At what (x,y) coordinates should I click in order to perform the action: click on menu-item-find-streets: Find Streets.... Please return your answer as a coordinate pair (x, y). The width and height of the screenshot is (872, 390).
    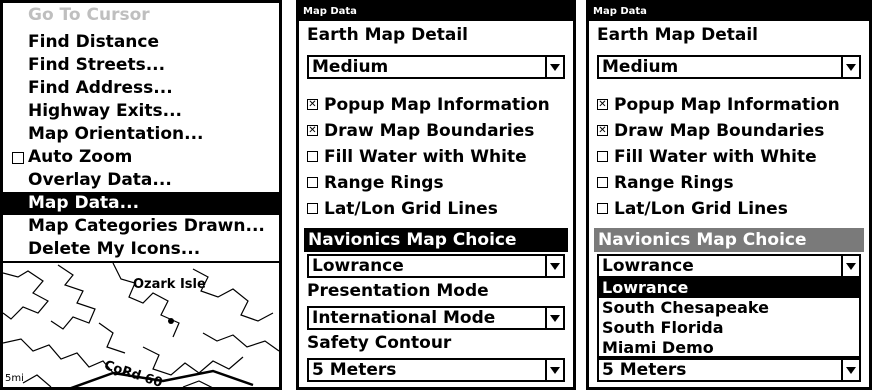
    Looking at the image, I should click on (141, 65).